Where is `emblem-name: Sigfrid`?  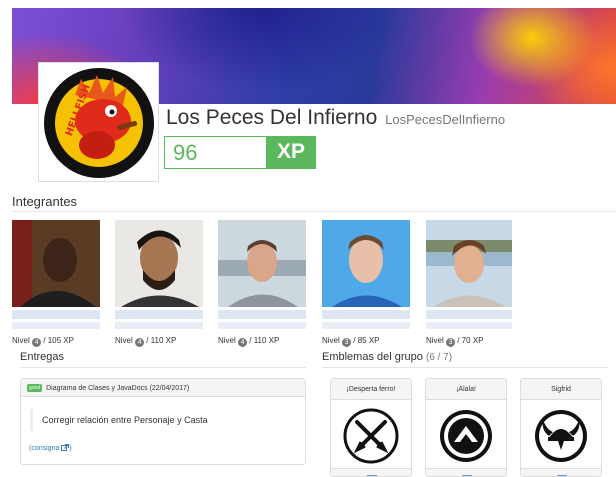
emblem-name: Sigfrid is located at coordinates (561, 389).